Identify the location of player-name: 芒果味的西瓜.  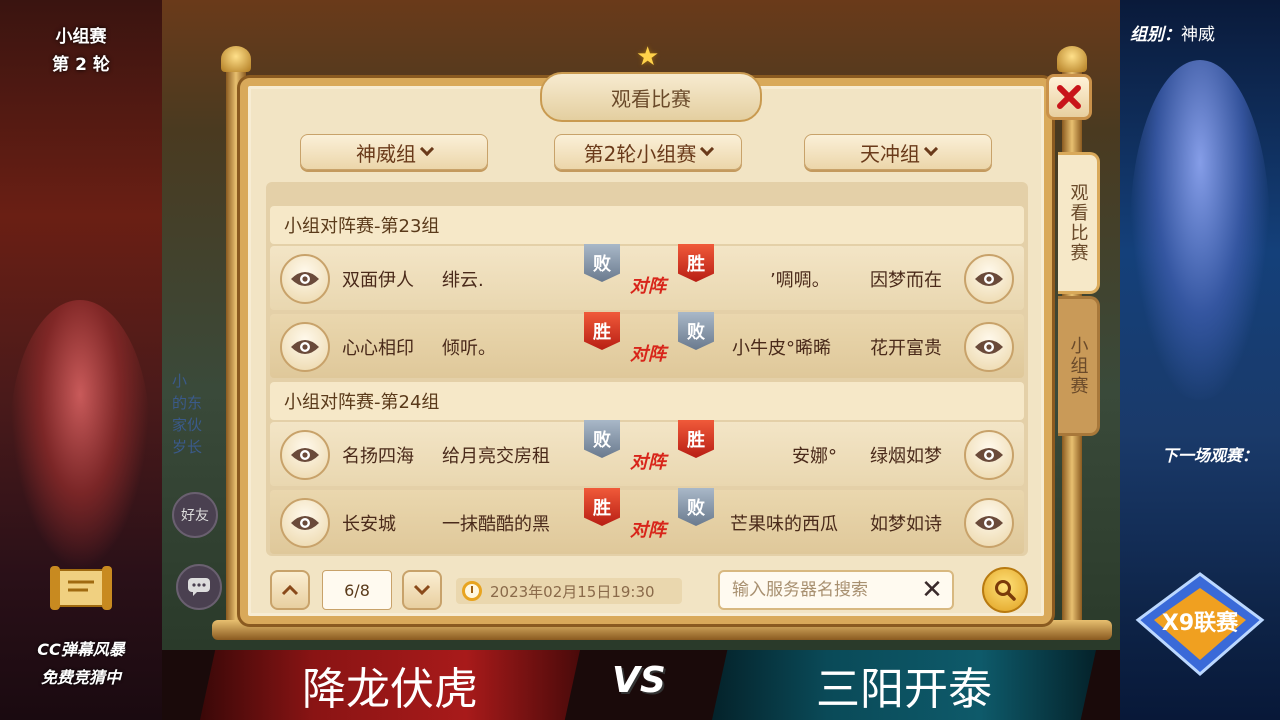
(784, 524).